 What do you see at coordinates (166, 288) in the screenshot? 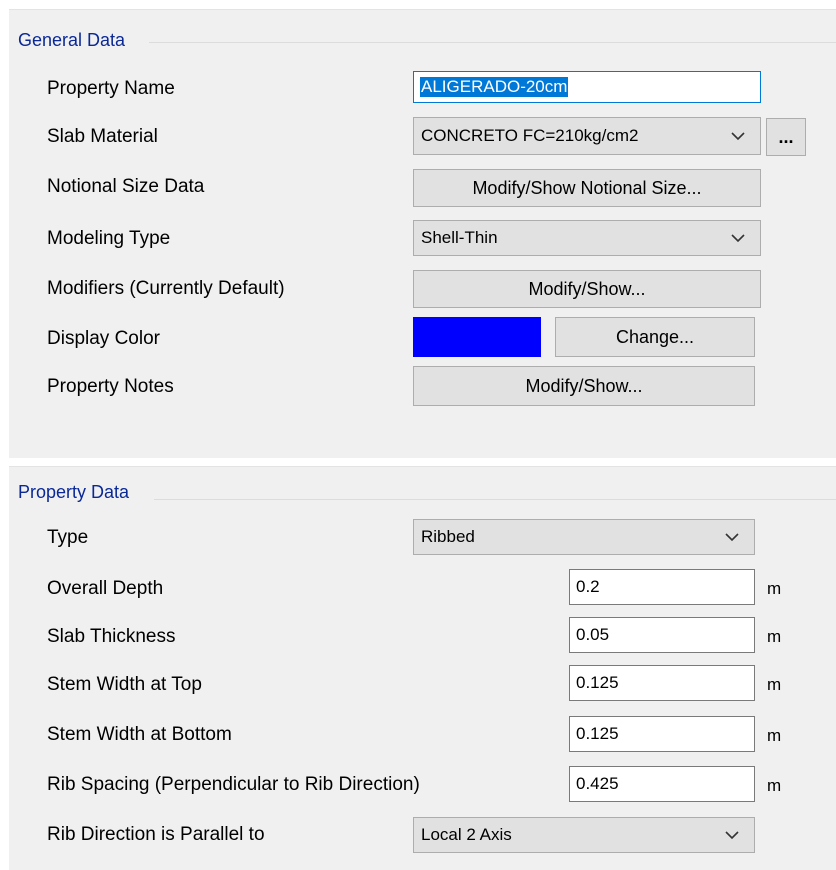
I see `modifiers-label: Modifiers (Currently Default)` at bounding box center [166, 288].